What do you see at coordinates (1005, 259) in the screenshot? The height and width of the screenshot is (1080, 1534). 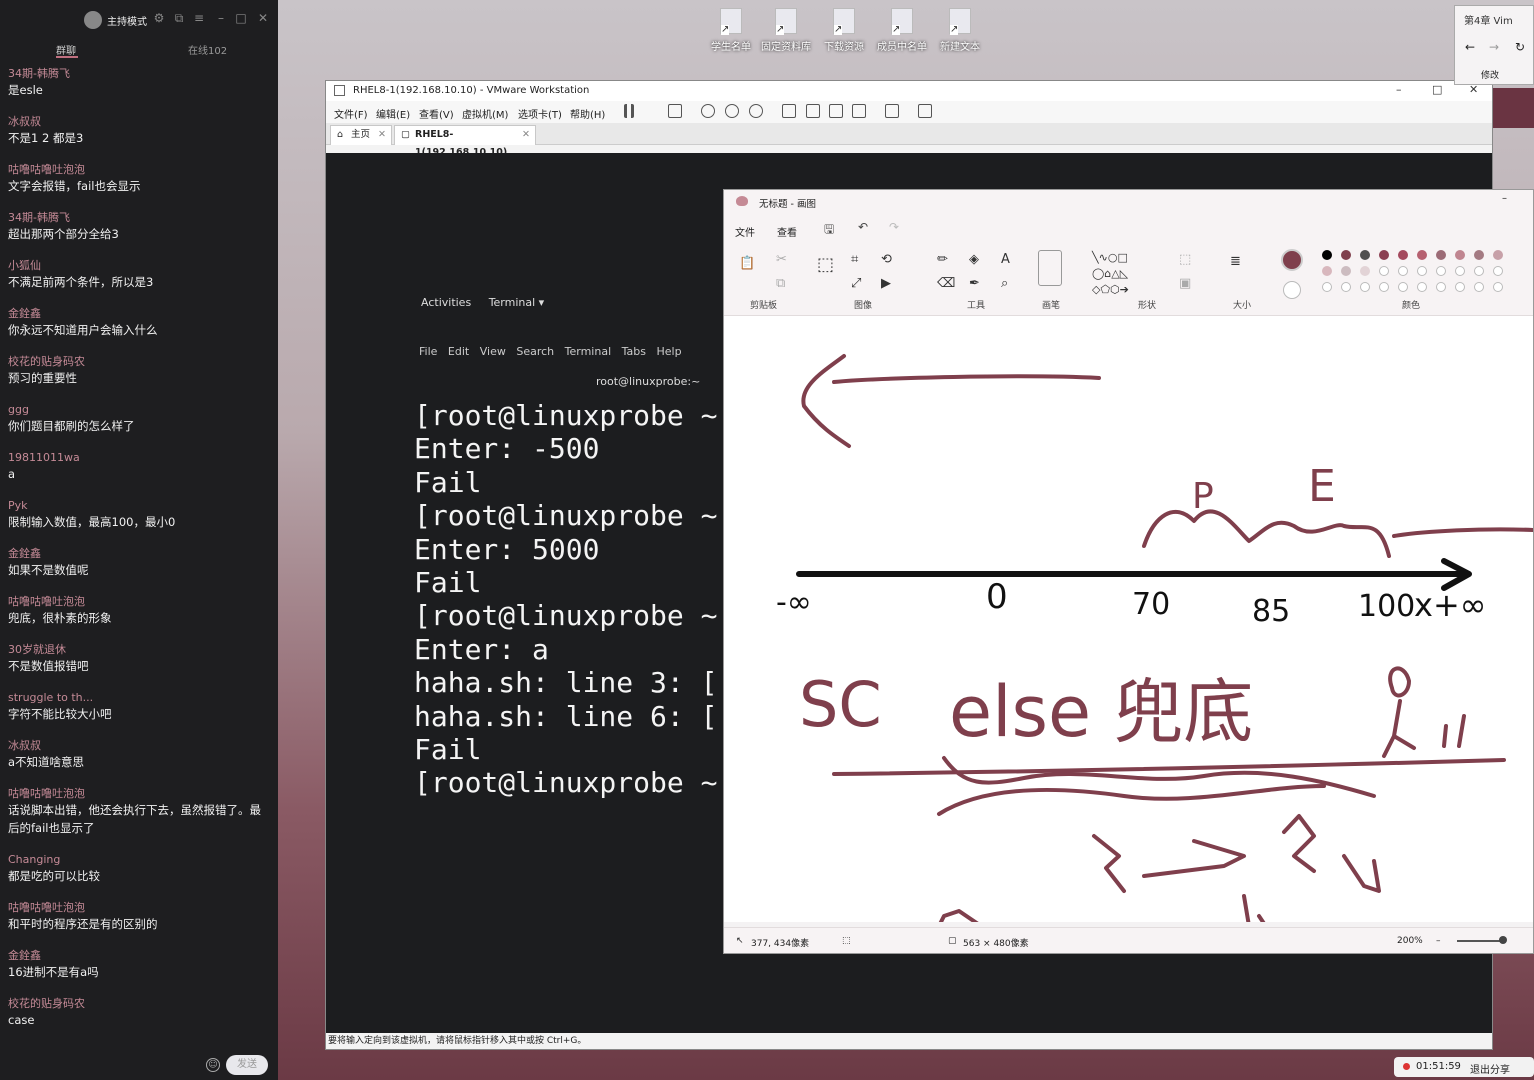 I see `text-icon: A` at bounding box center [1005, 259].